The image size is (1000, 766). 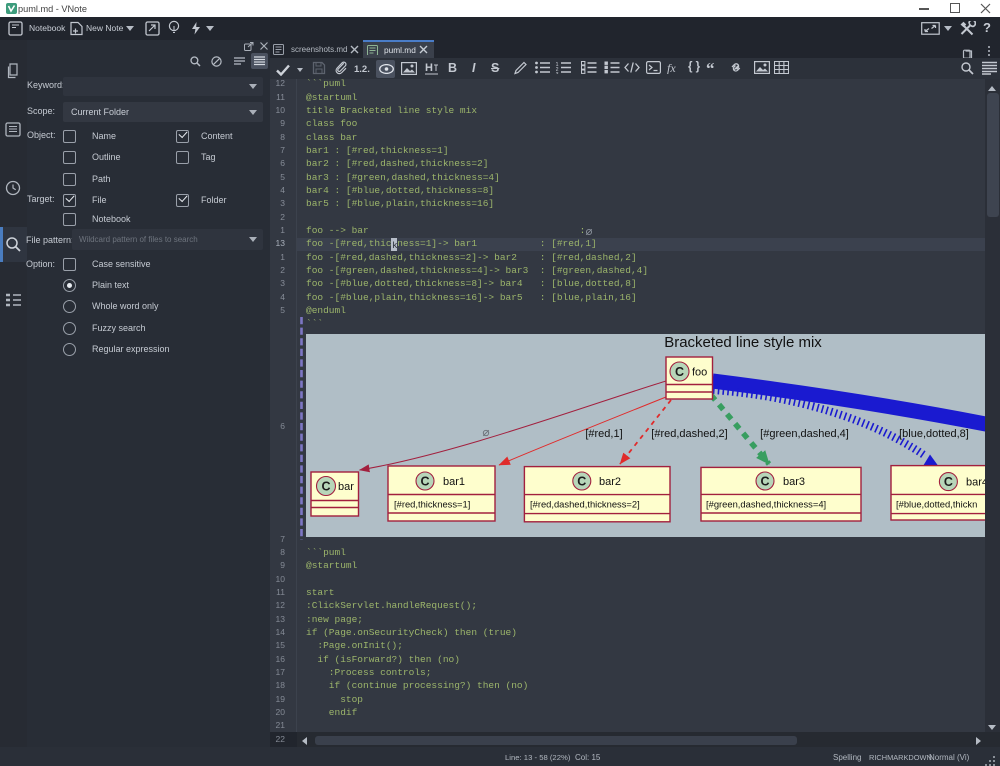 I want to click on svg-text: [#blue,dotted,thickn, so click(x=936, y=503).